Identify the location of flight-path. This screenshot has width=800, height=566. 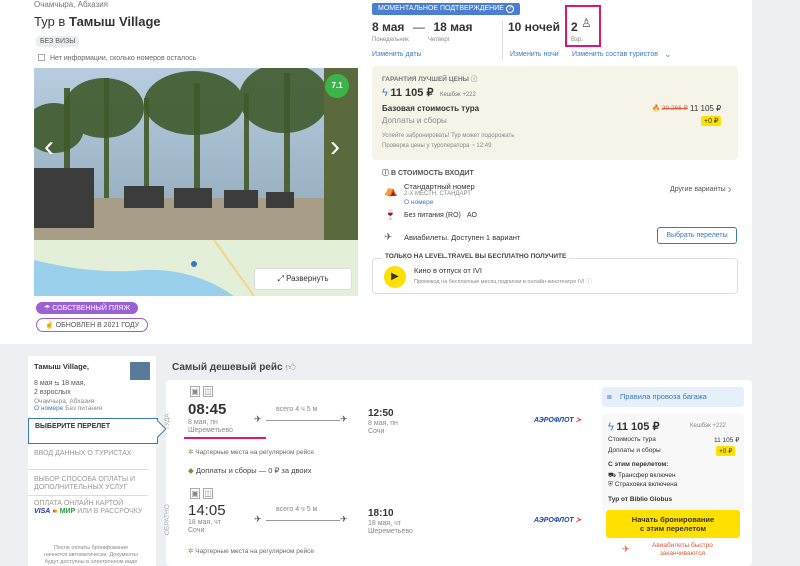
(303, 420).